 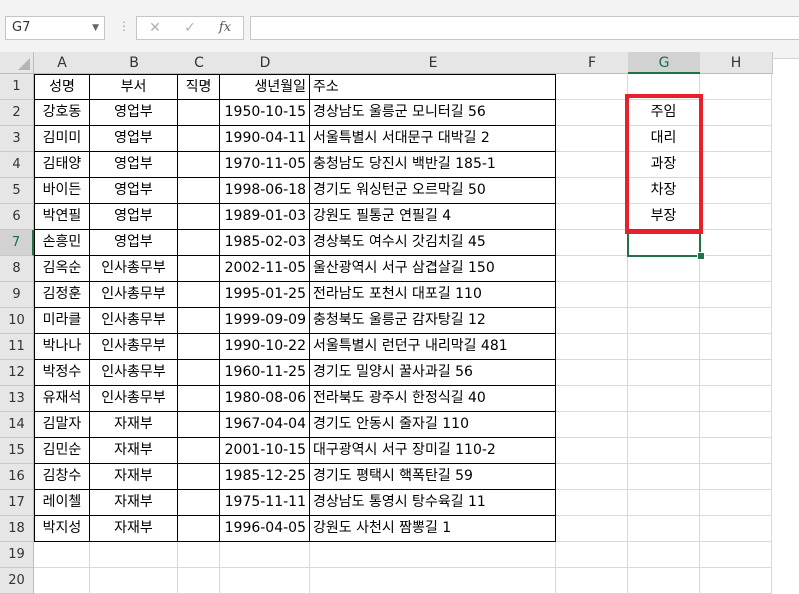 What do you see at coordinates (592, 217) in the screenshot?
I see `cell-f6` at bounding box center [592, 217].